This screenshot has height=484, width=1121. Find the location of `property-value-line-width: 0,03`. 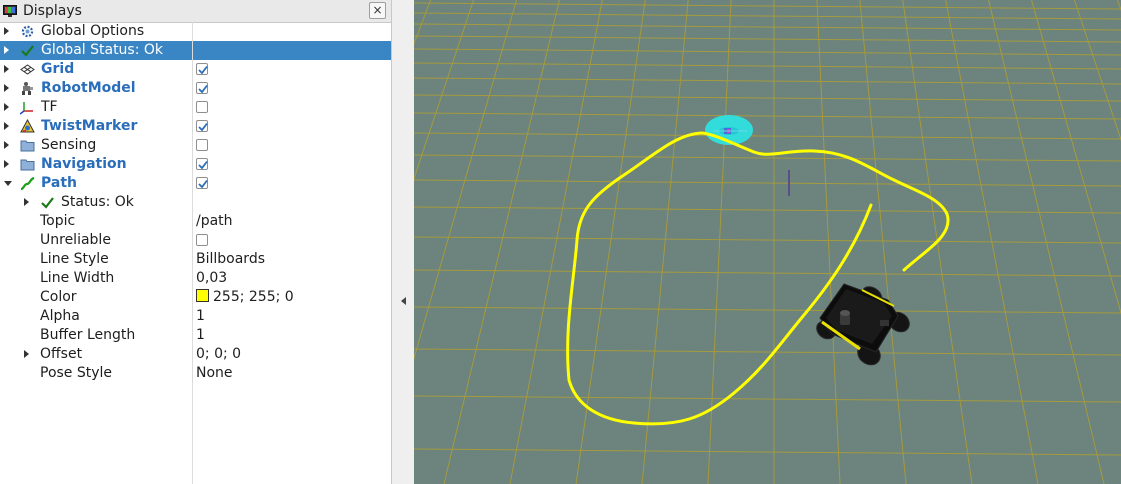

property-value-line-width: 0,03 is located at coordinates (211, 278).